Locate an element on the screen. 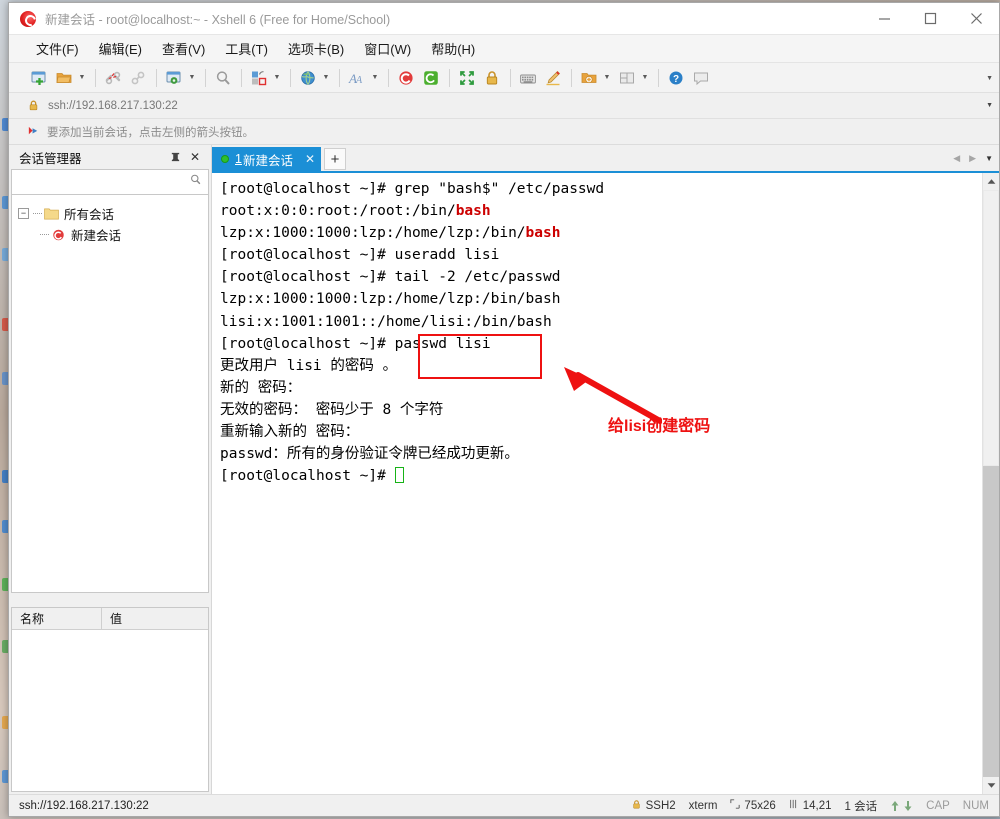  menu-item-edit: 编辑(E) is located at coordinates (120, 48).